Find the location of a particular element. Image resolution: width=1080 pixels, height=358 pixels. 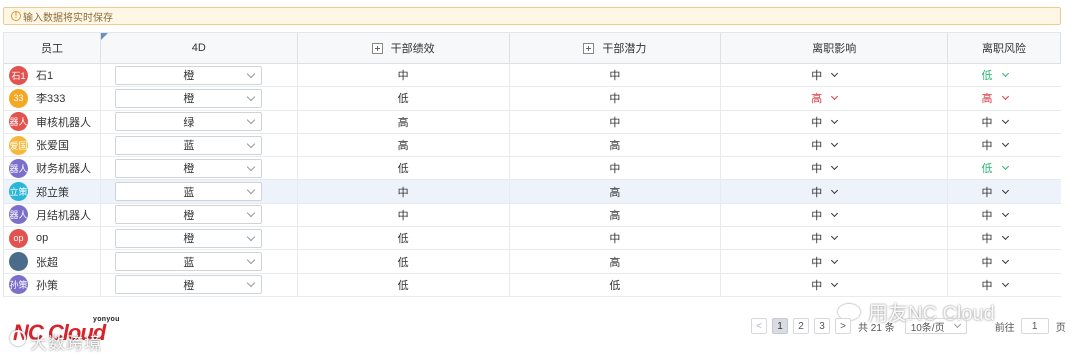

page-size-select: 10条/页 is located at coordinates (935, 326).